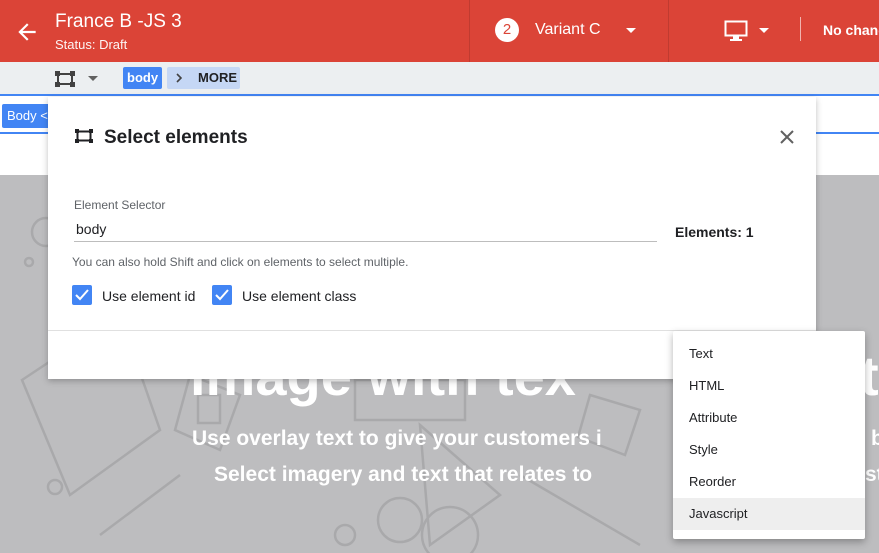  Describe the element at coordinates (769, 354) in the screenshot. I see `menu-item-text: Text` at that location.